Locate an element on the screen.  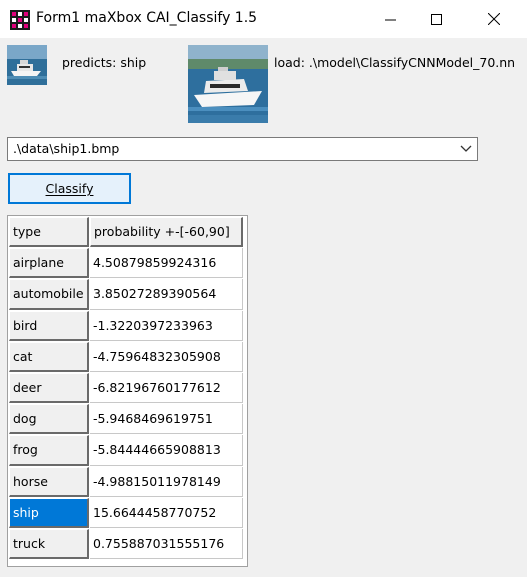
grid-header-row: type probability +-[-60,90] is located at coordinates (126, 232).